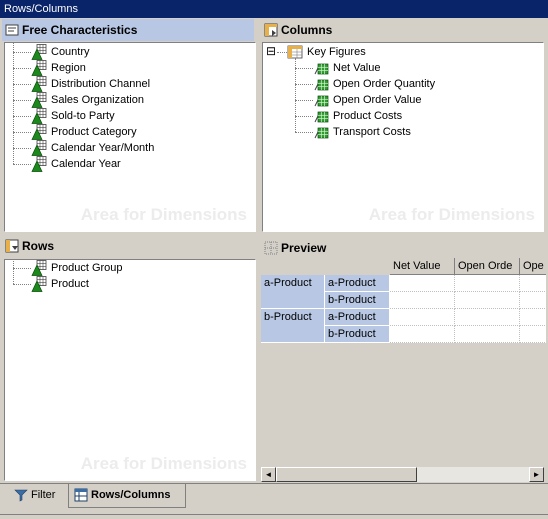 Image resolution: width=548 pixels, height=519 pixels. I want to click on collapse-toggle: ⊟, so click(271, 51).